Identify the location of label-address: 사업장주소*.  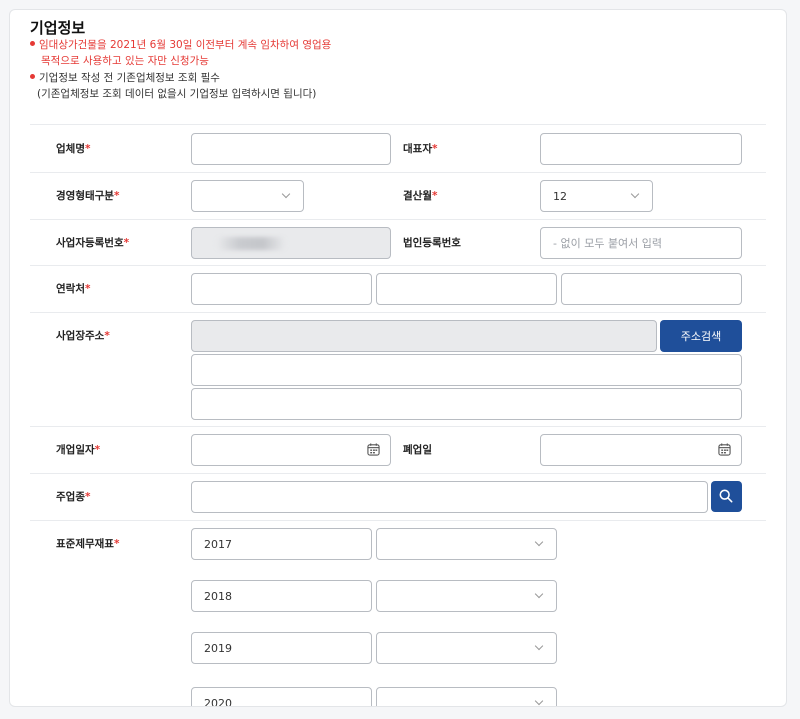
(83, 336).